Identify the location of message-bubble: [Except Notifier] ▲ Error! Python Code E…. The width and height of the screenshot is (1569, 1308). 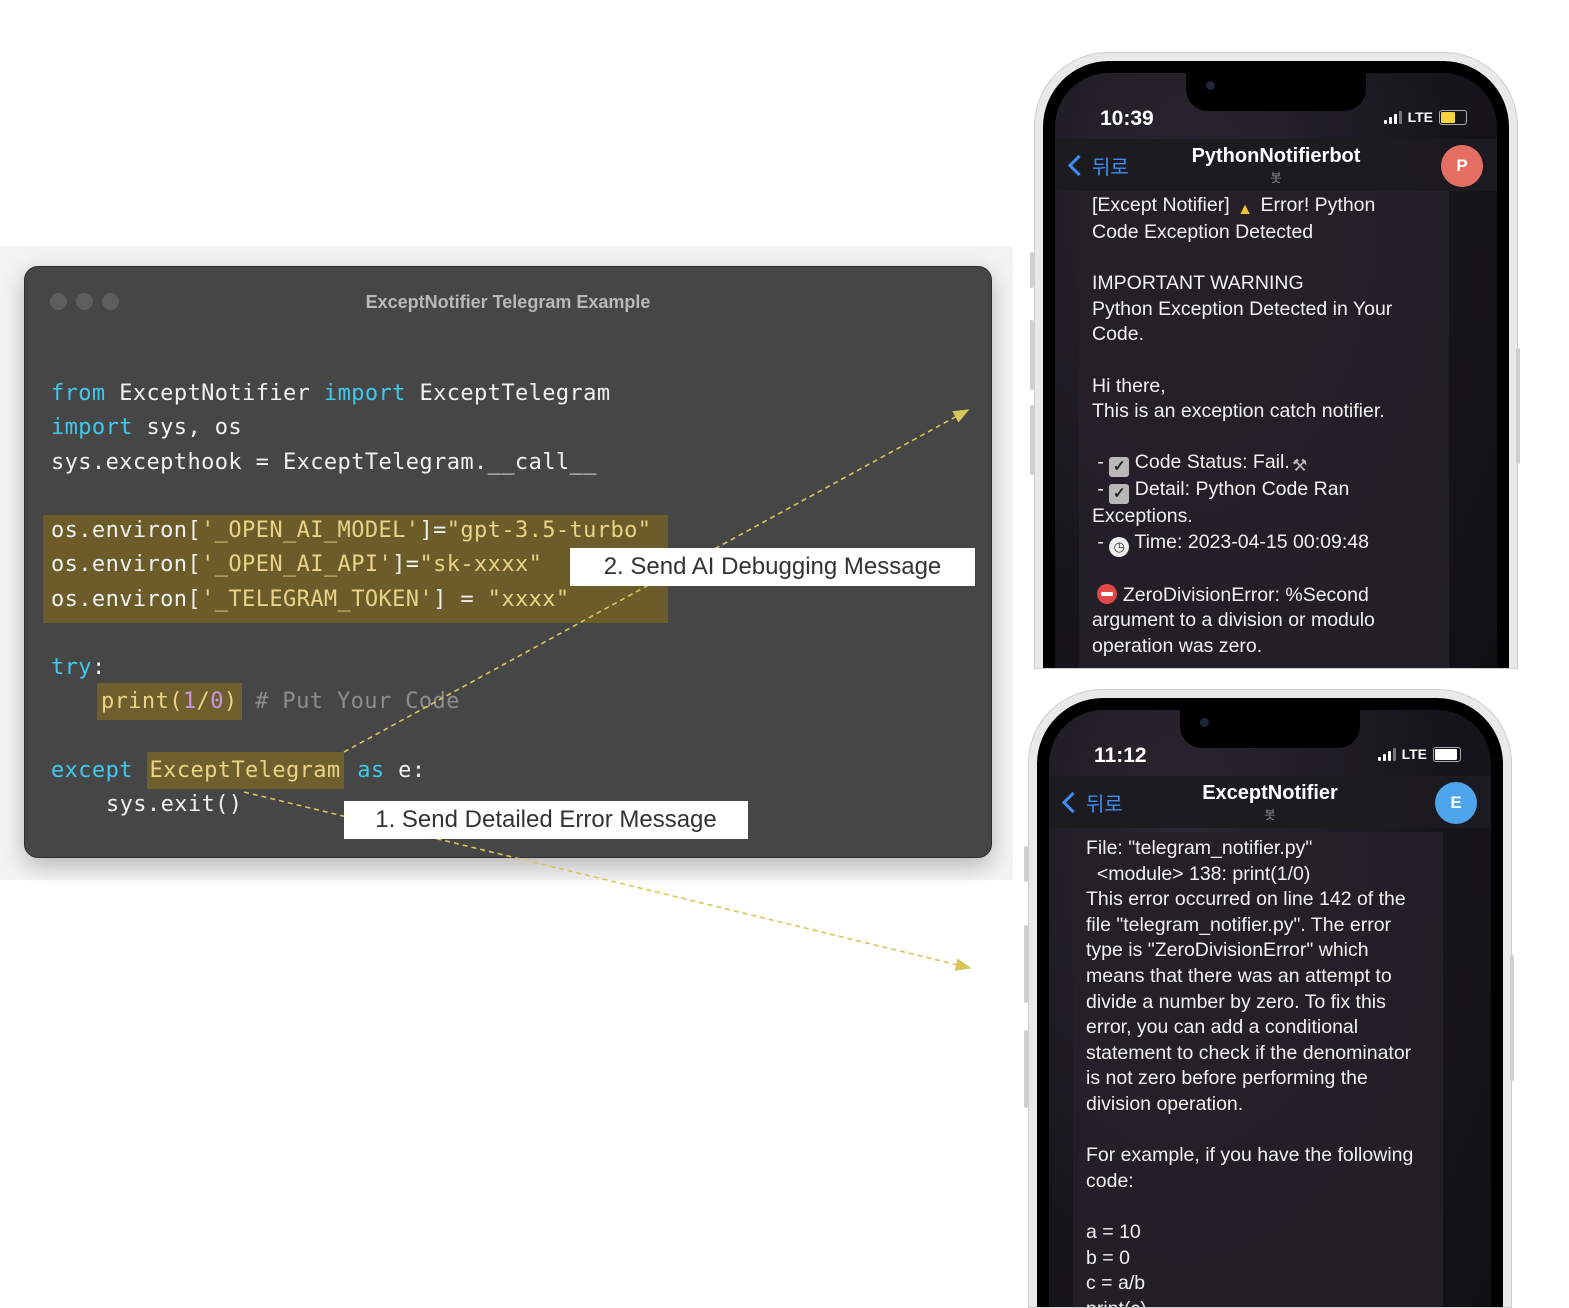
(1264, 429).